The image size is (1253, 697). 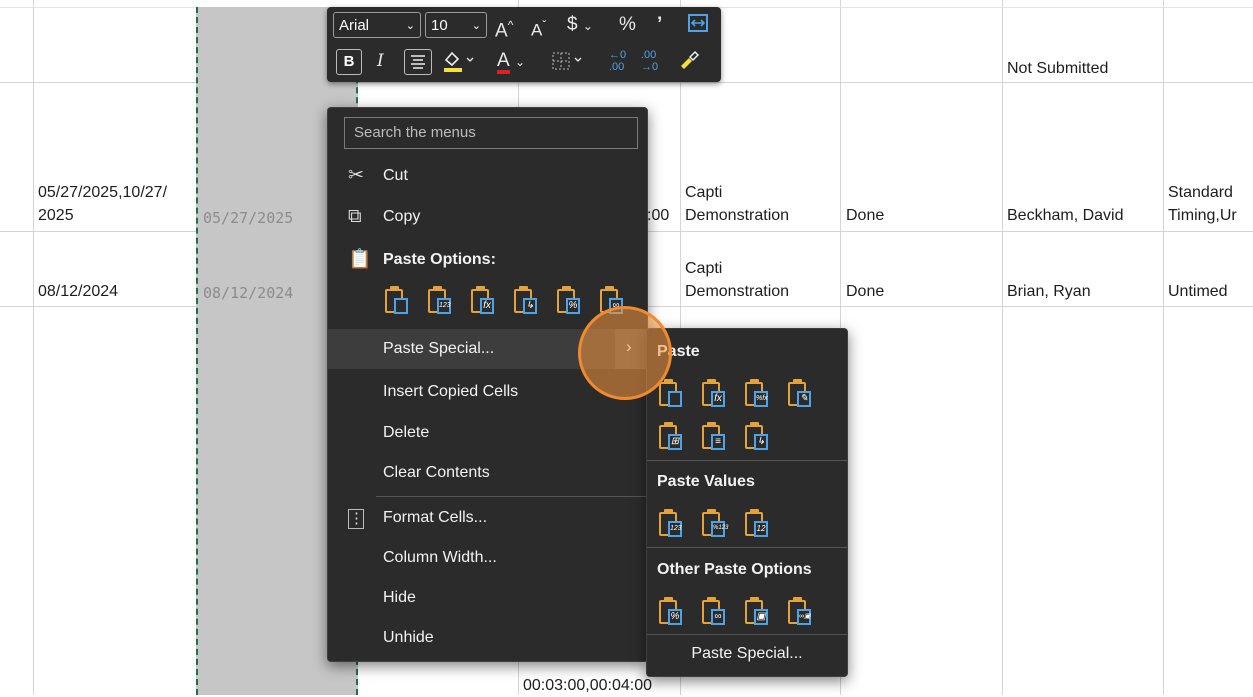 What do you see at coordinates (714, 437) in the screenshot?
I see `paste-keep-column-widths-icon: ≡` at bounding box center [714, 437].